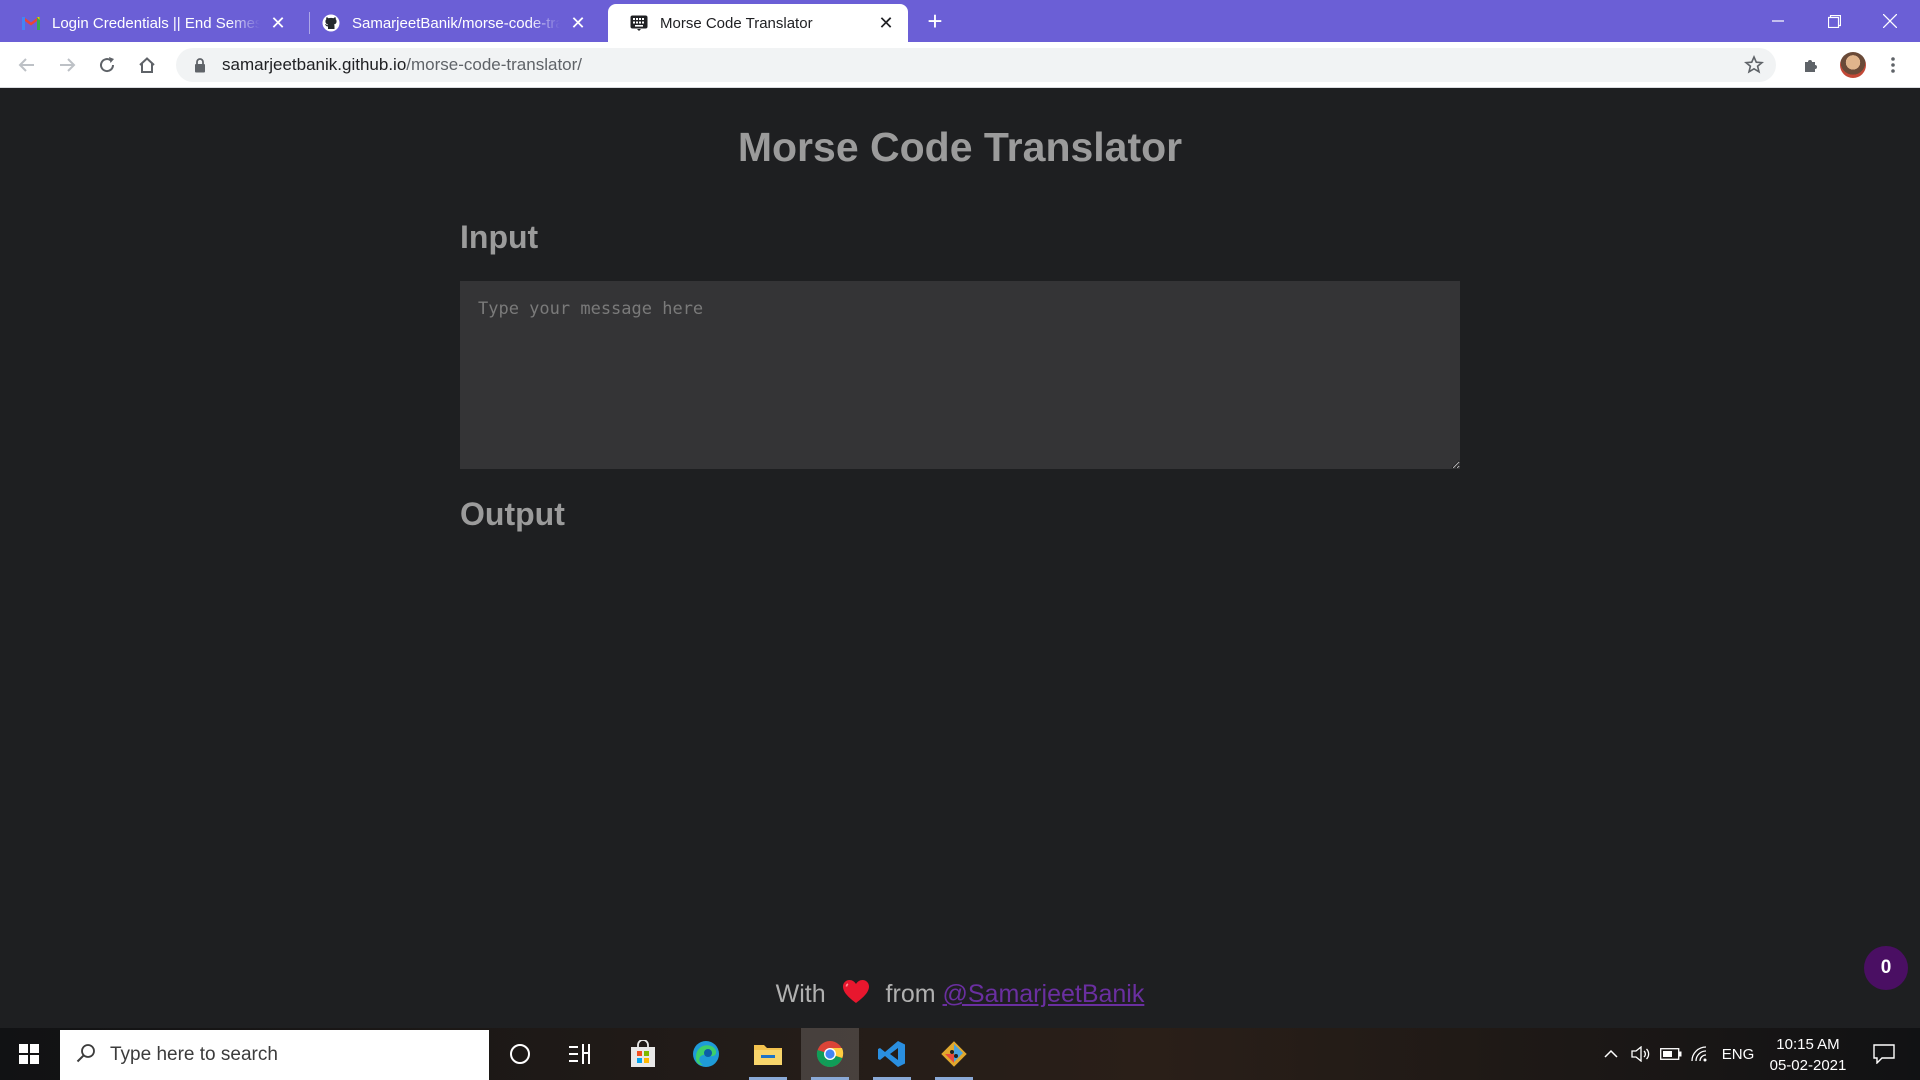 The image size is (1920, 1080). I want to click on extensions-icon, so click(1811, 65).